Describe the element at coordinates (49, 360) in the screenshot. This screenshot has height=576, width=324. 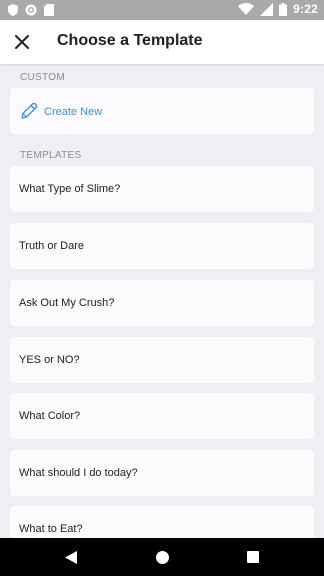
I see `template-label: YES or NO?` at that location.